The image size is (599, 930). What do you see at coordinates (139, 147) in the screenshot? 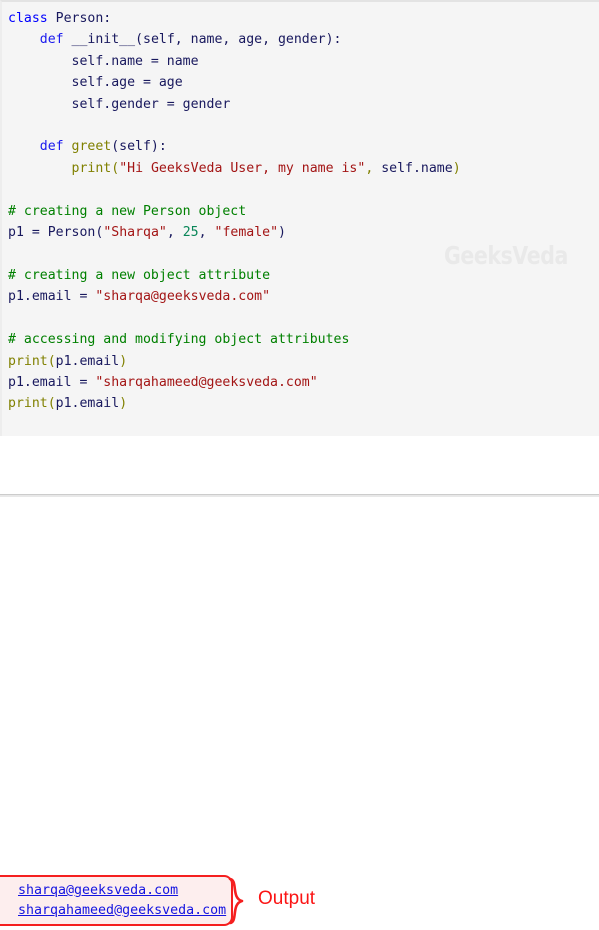
I see `code-token: (self):` at bounding box center [139, 147].